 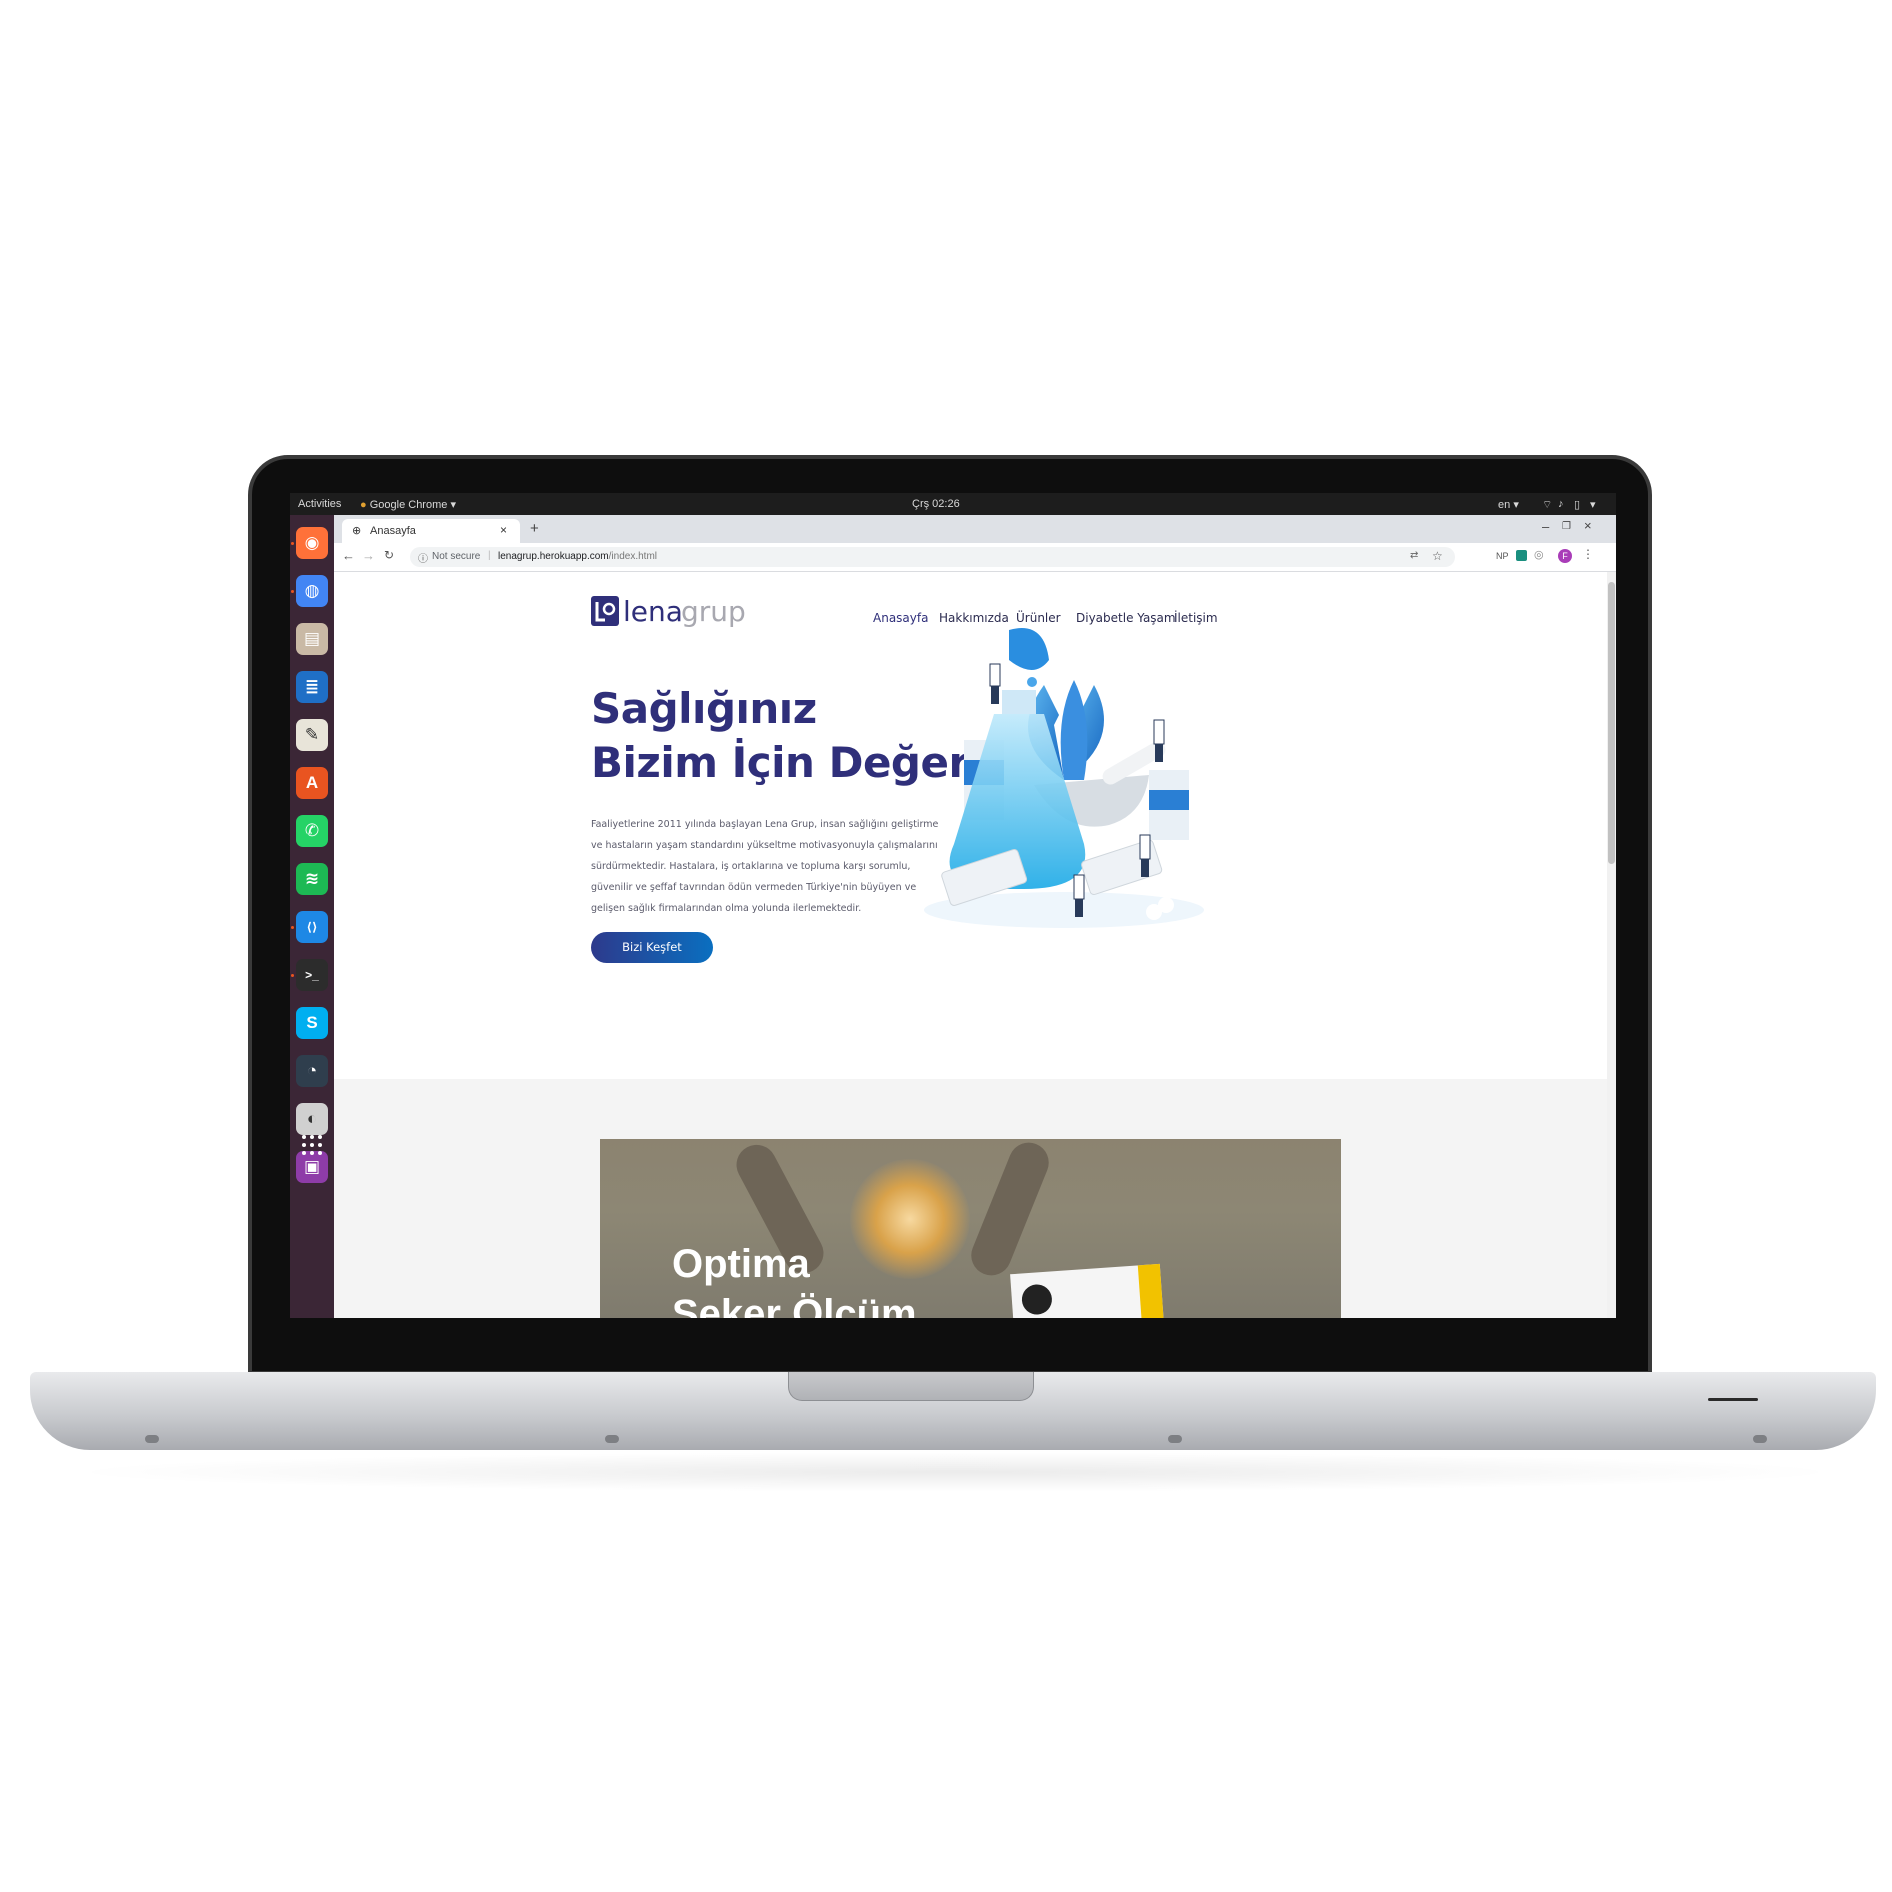 I want to click on language-label: en, so click(x=1504, y=505).